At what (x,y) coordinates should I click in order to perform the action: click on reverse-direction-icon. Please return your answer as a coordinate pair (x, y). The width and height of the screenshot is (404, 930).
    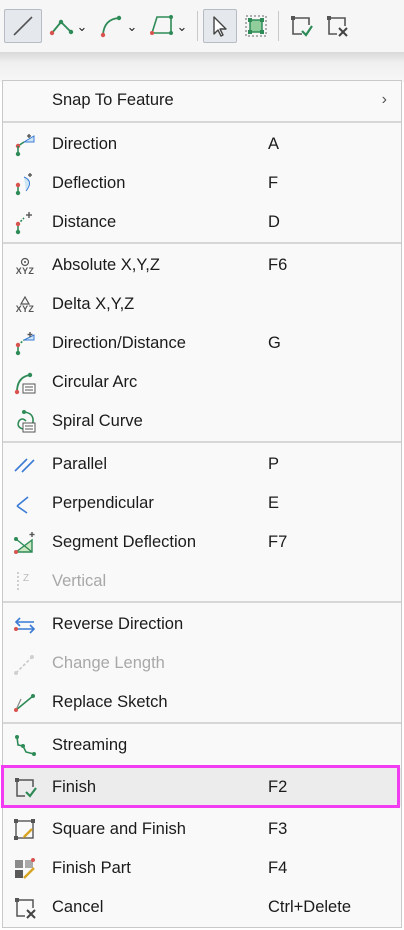
    Looking at the image, I should click on (25, 625).